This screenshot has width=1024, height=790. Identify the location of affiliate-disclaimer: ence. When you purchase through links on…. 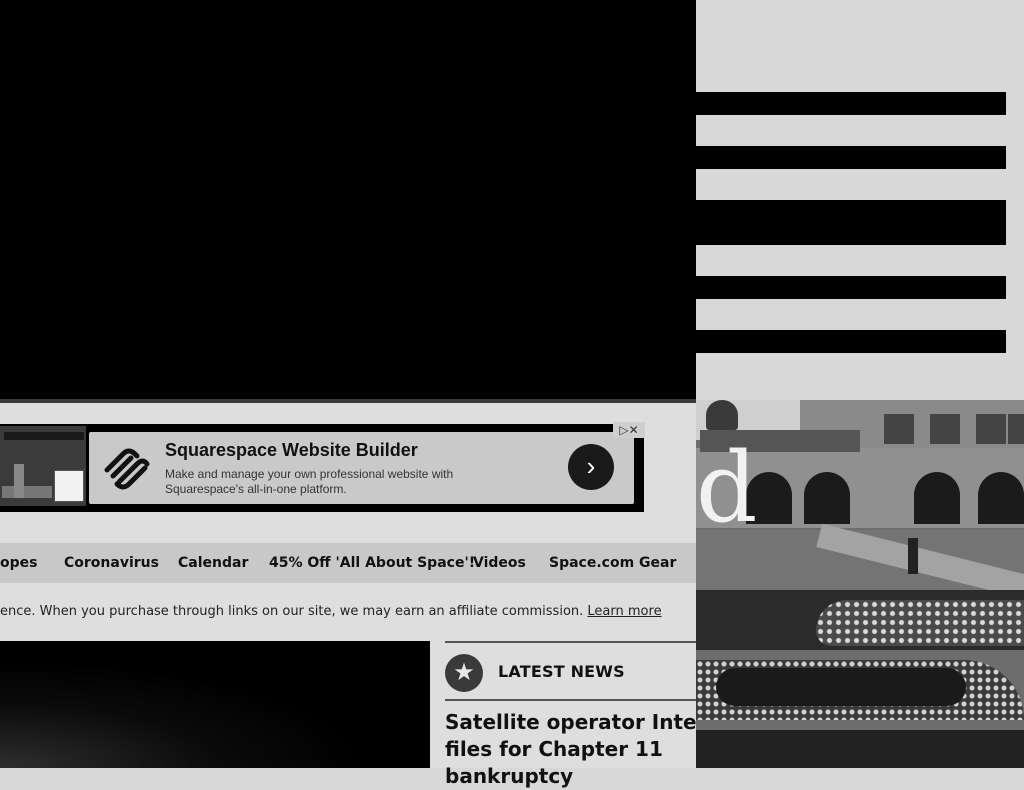
(331, 611).